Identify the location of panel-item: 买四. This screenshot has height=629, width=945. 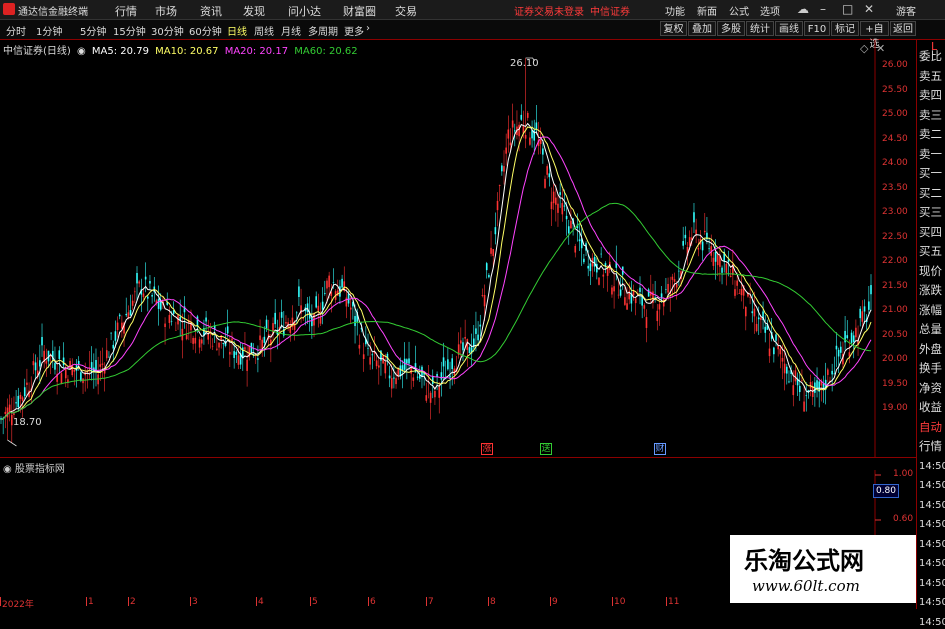
(930, 232).